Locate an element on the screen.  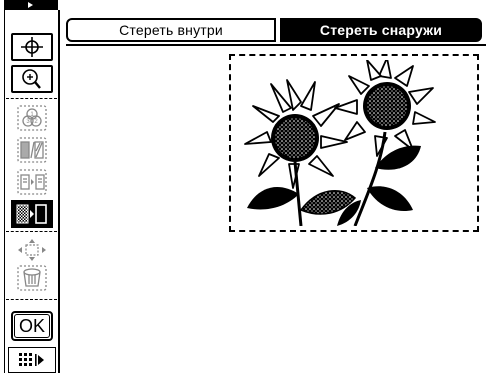
toolbar-border-left is located at coordinates (4, 191).